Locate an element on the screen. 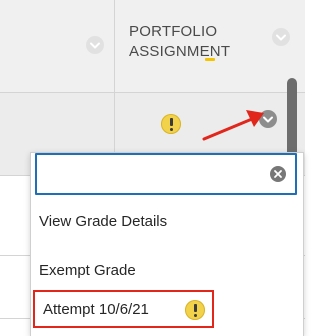  sort-indicator is located at coordinates (210, 59).